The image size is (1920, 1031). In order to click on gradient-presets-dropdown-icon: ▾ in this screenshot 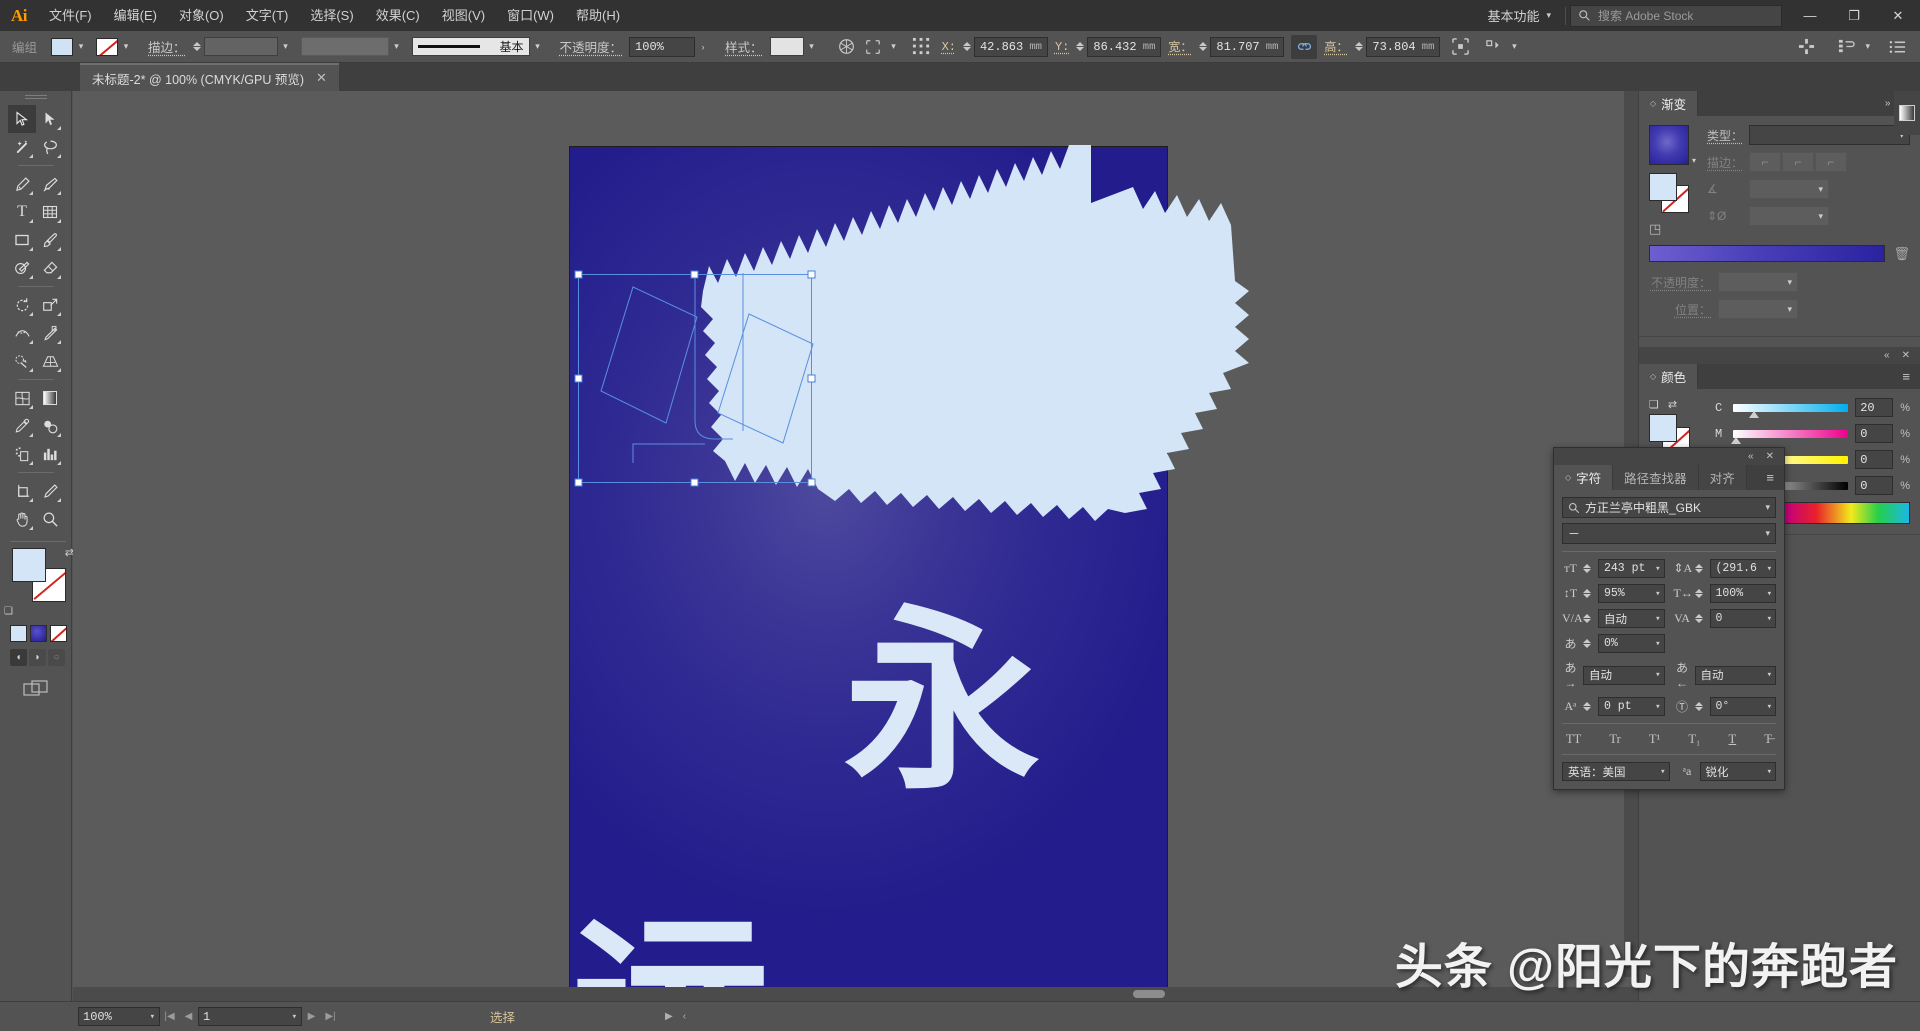, I will do `click(1694, 160)`.